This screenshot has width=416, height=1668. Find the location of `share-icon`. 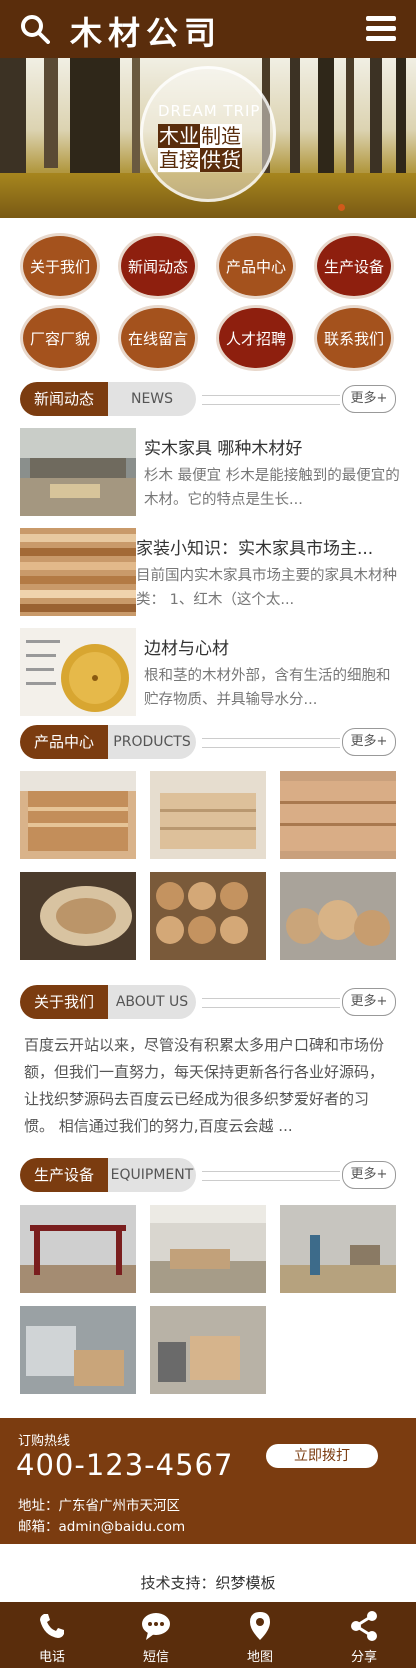

share-icon is located at coordinates (364, 1626).